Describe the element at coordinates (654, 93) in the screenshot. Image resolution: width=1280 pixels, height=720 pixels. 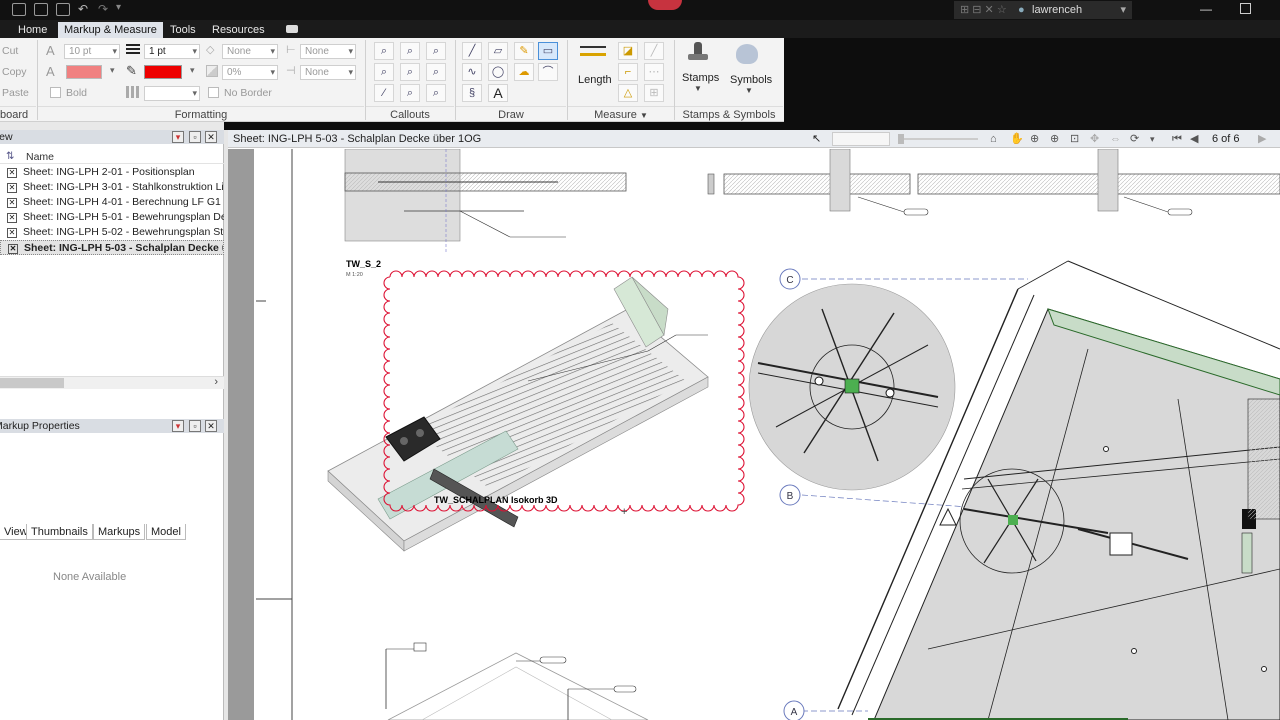
I see `calibrate-icon: ⊞` at that location.